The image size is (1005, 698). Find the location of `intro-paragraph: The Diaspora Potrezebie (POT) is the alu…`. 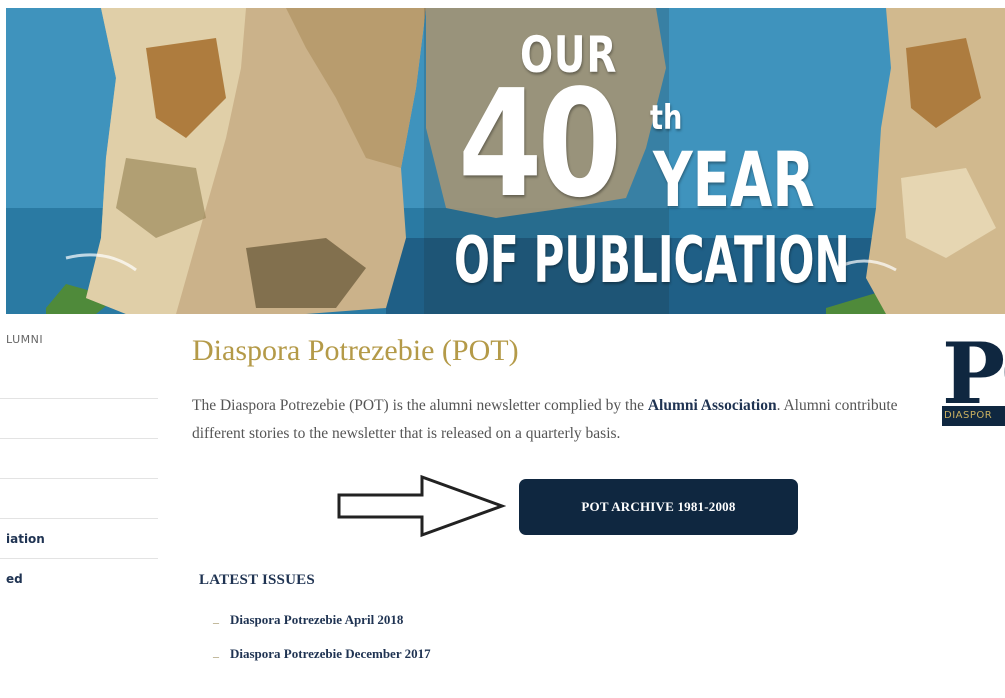

intro-paragraph: The Diaspora Potrezebie (POT) is the alu… is located at coordinates (562, 420).